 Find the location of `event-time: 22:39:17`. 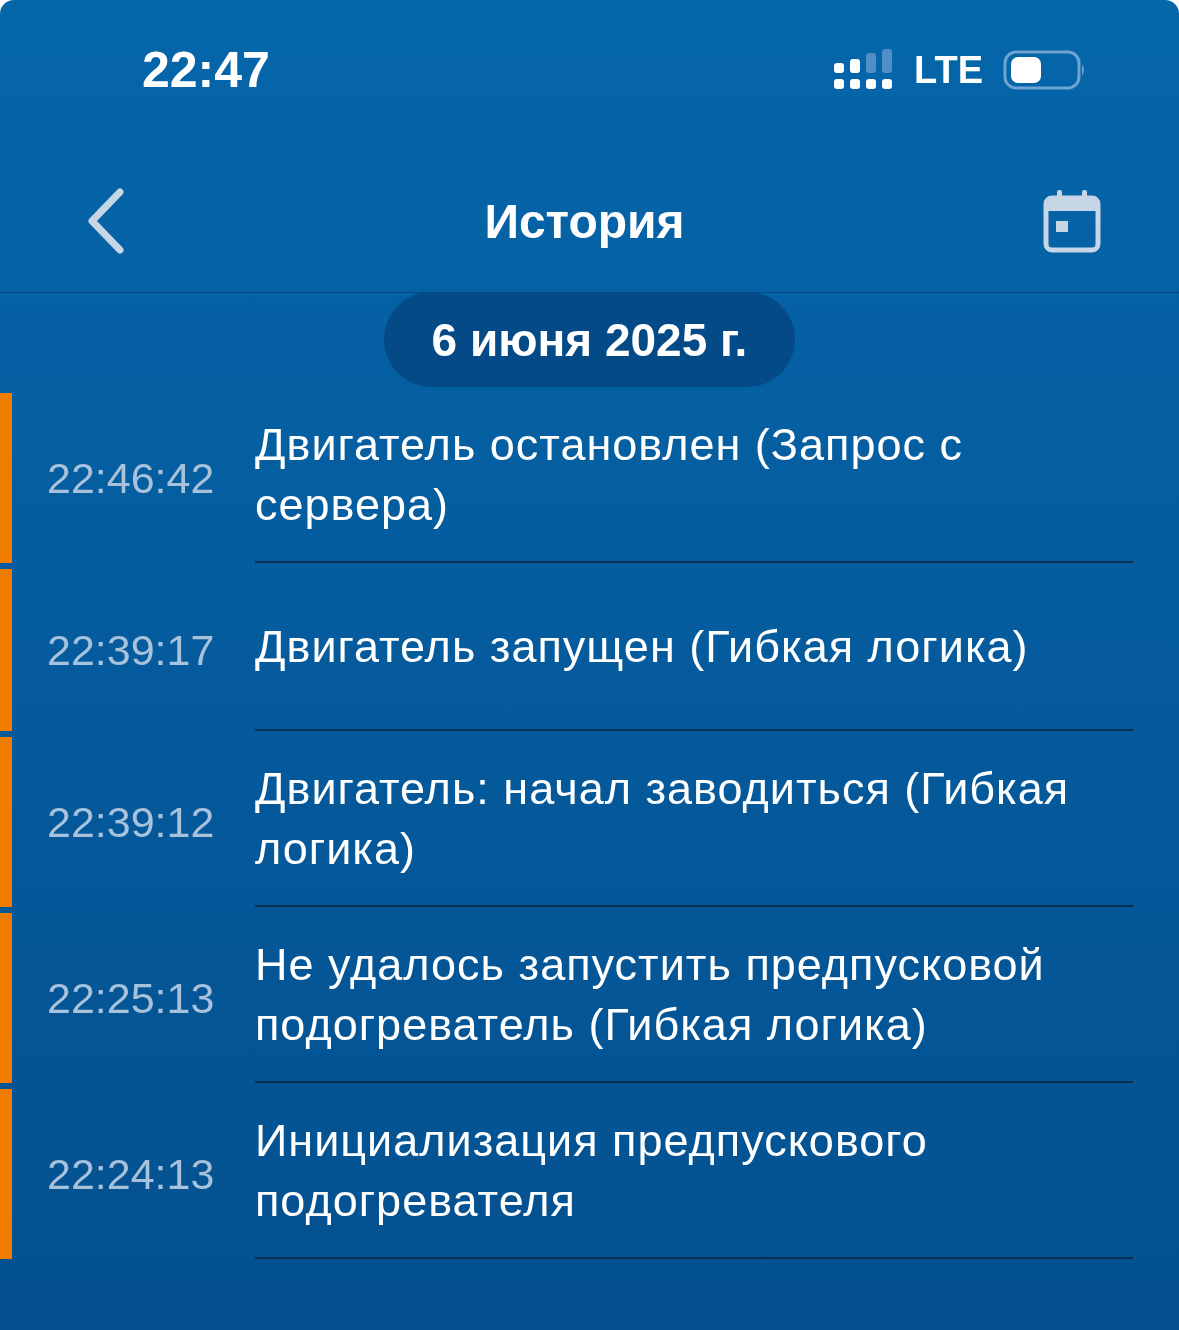

event-time: 22:39:17 is located at coordinates (131, 650).